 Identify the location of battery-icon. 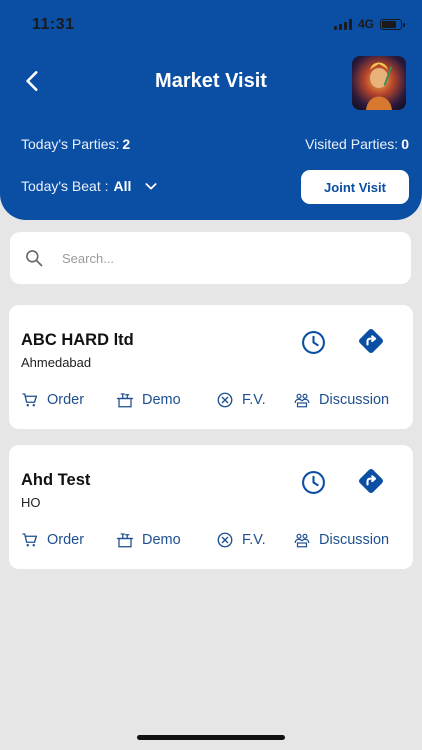
(392, 24).